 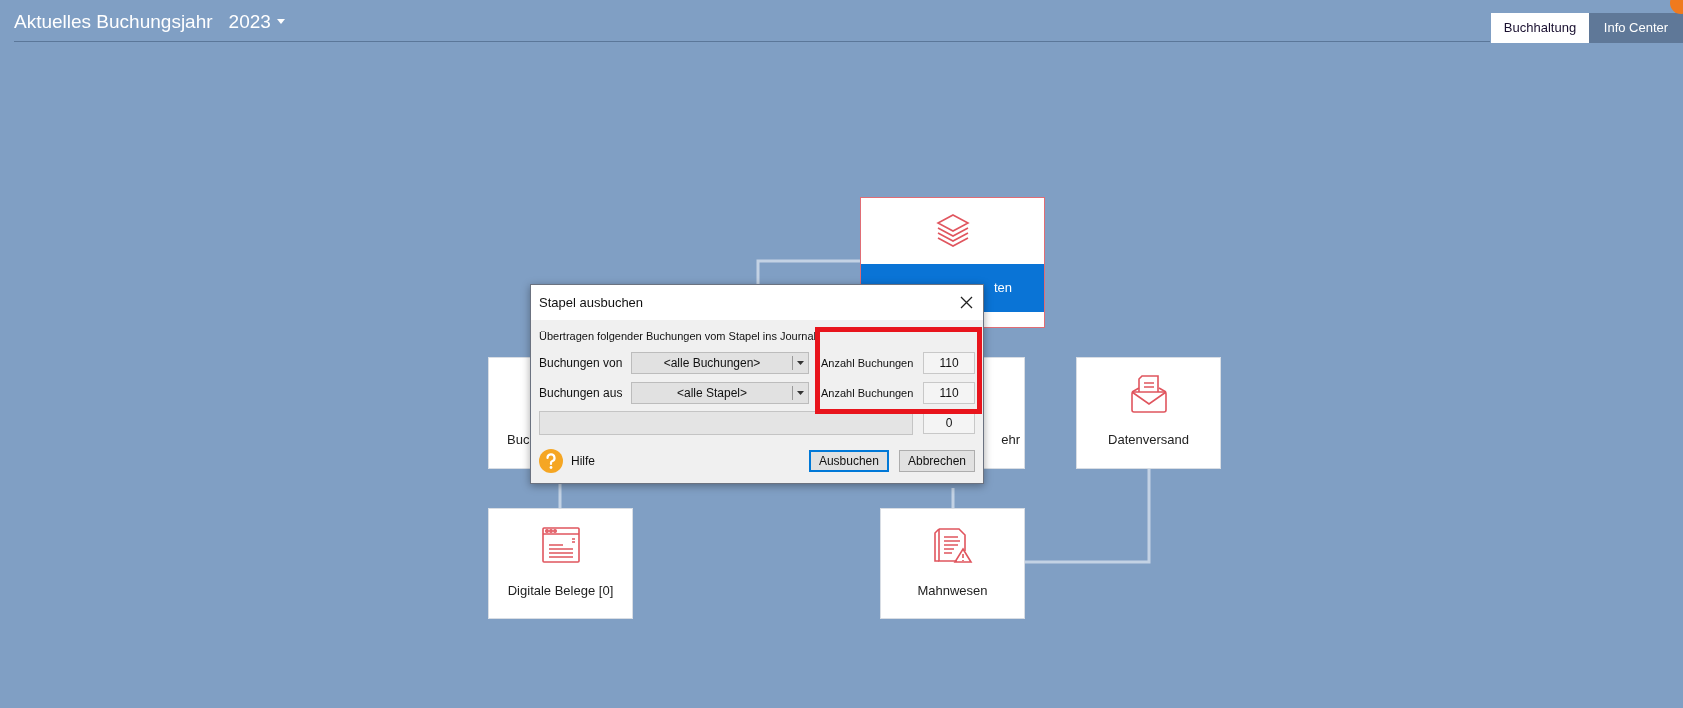 I want to click on help-icon, so click(x=551, y=460).